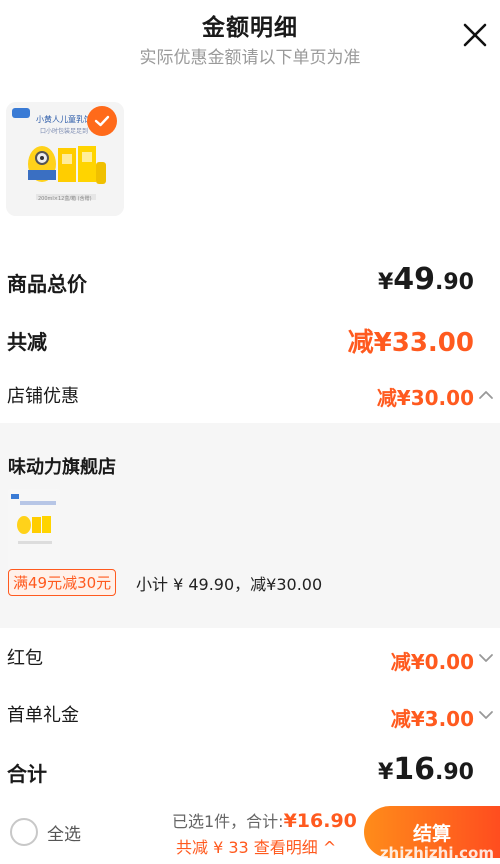 The image size is (500, 864). What do you see at coordinates (64, 131) in the screenshot?
I see `product-sub-text: 口小时包装足足到` at bounding box center [64, 131].